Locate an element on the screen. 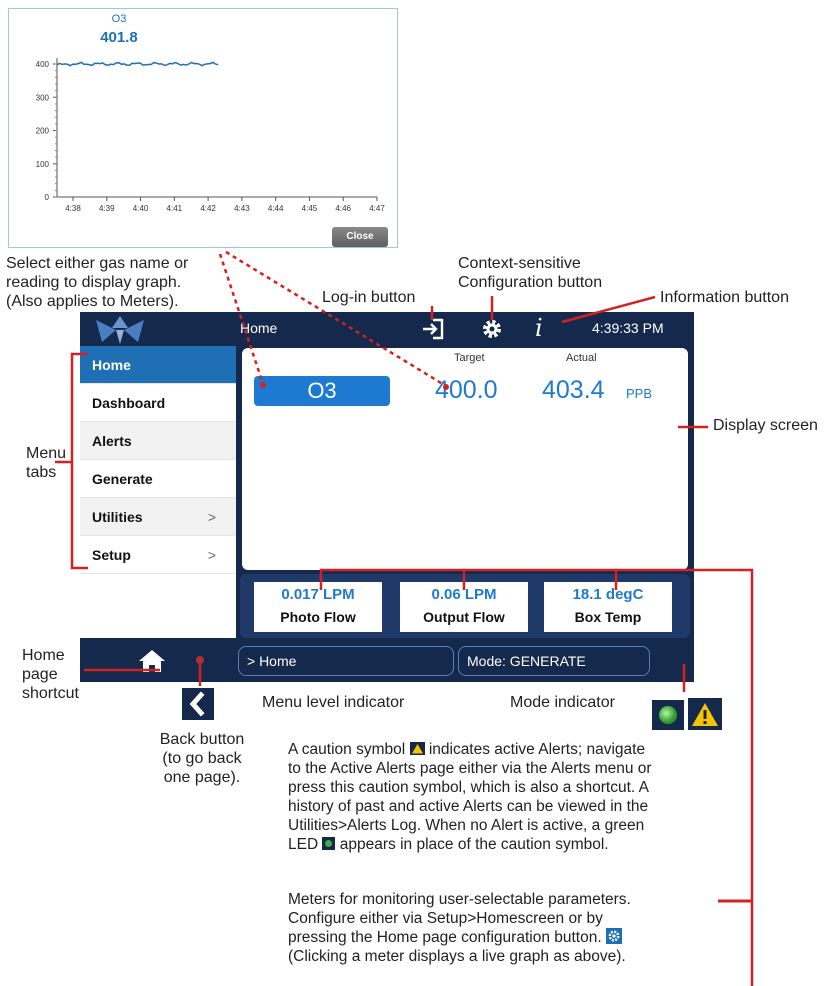 The width and height of the screenshot is (835, 986). x-tick-label: 4:39 is located at coordinates (107, 208).